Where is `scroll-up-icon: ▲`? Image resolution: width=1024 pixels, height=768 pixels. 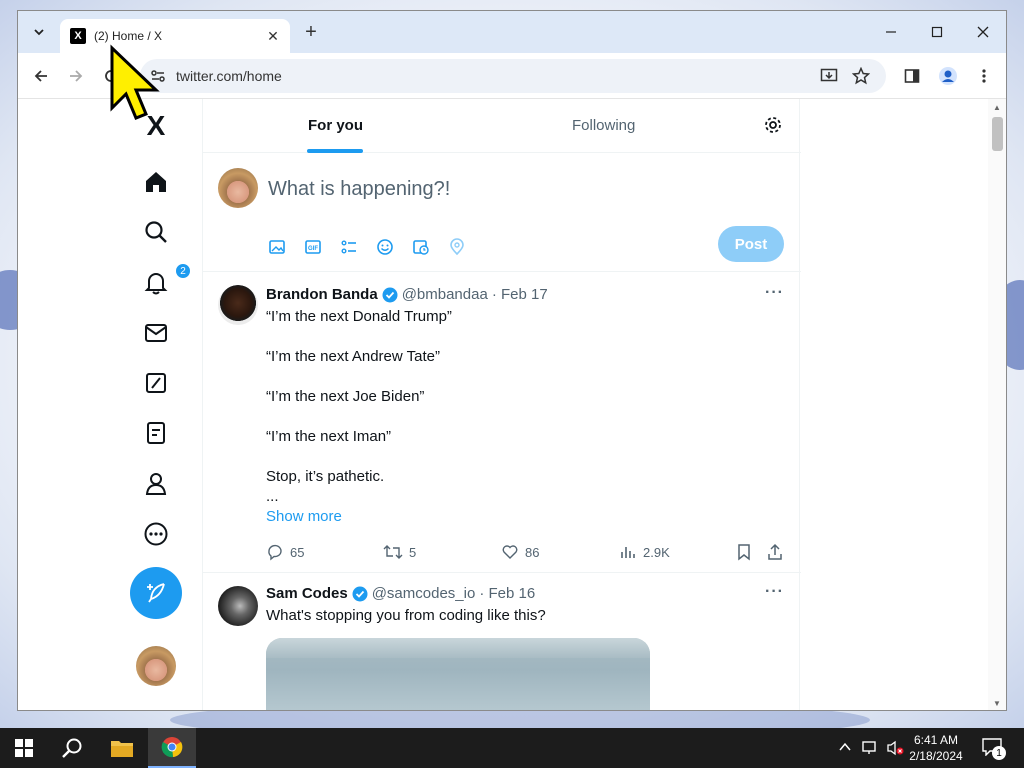
scroll-up-icon: ▲ is located at coordinates (997, 107).